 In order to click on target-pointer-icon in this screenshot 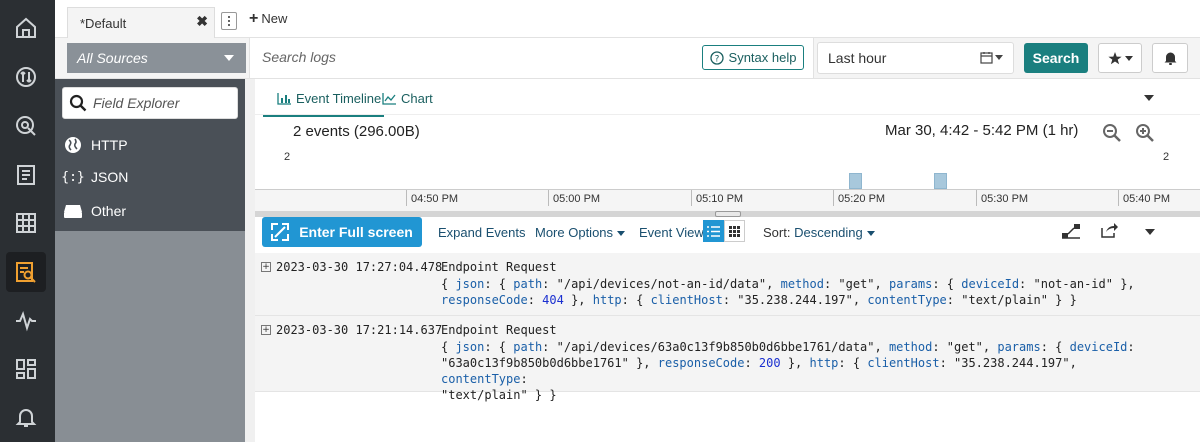, I will do `click(26, 126)`.